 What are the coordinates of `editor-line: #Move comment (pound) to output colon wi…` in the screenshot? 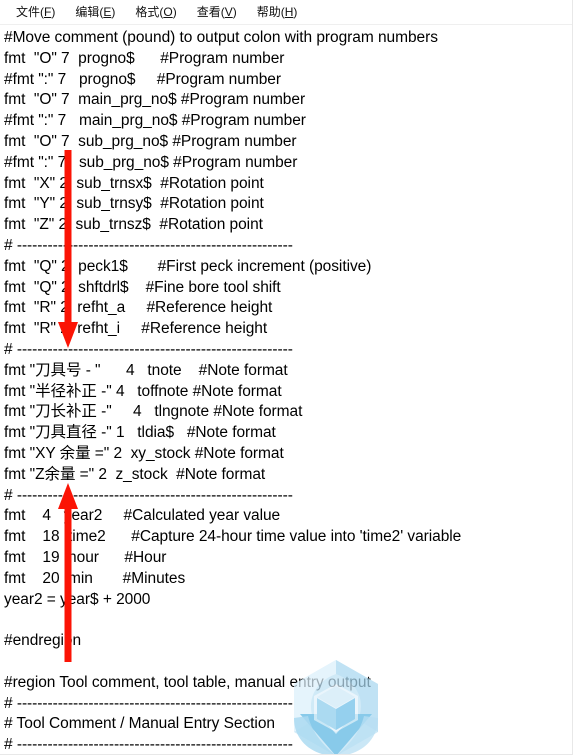 It's located at (221, 37).